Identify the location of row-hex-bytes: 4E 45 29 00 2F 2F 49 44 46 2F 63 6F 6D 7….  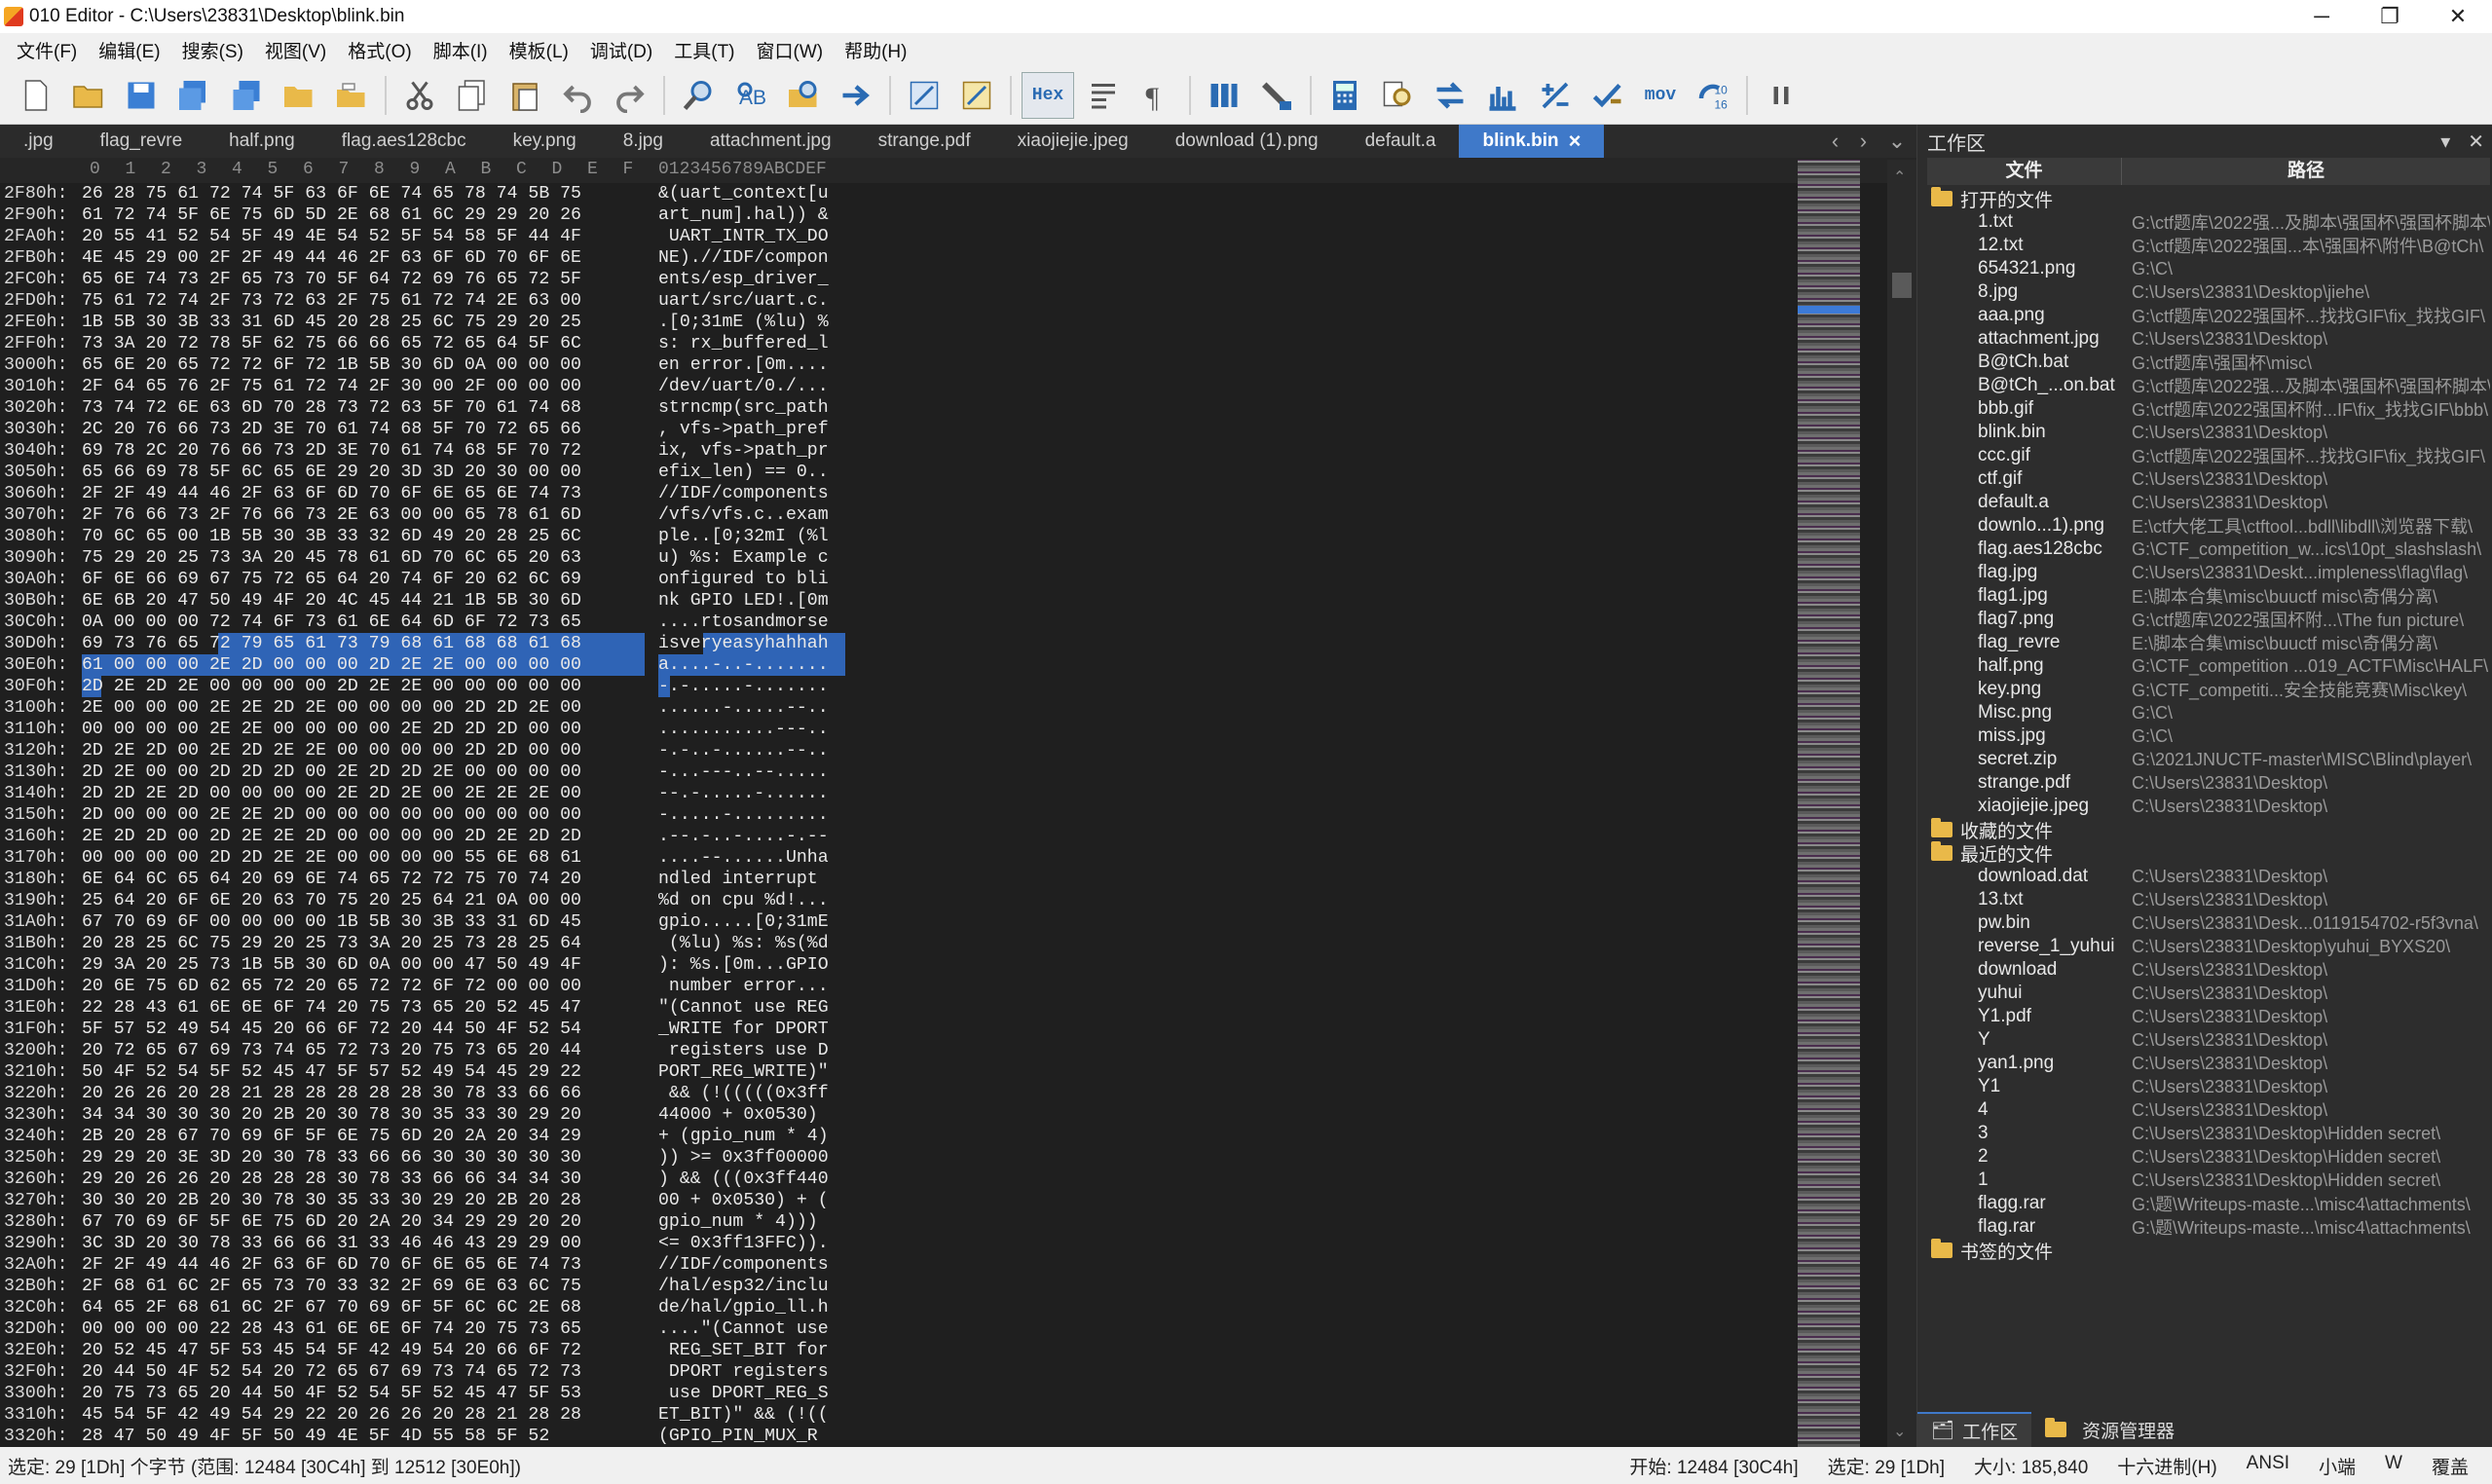
(331, 258).